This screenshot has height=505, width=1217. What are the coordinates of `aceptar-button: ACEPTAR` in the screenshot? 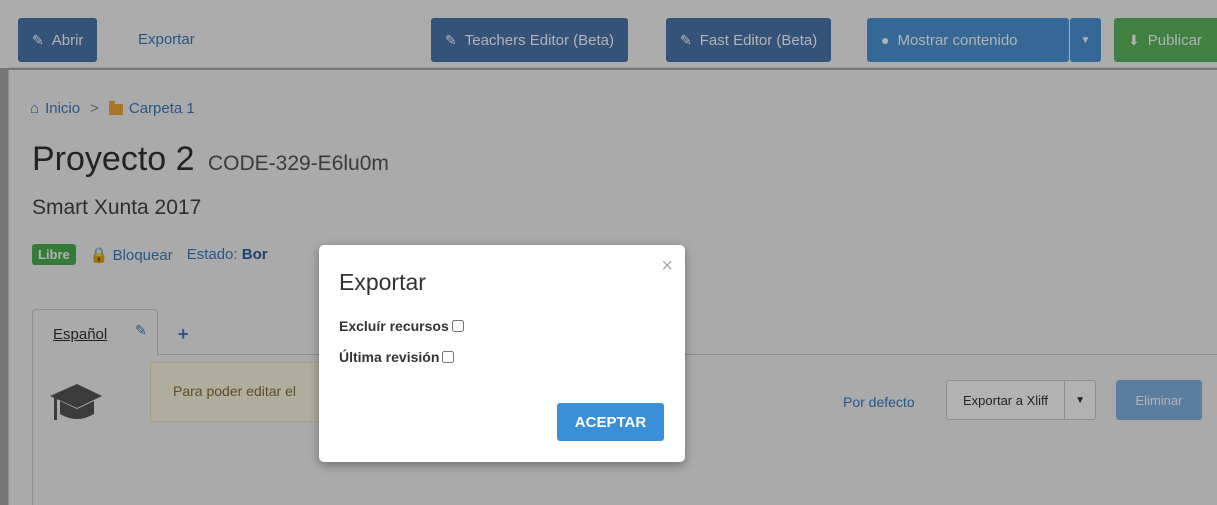 It's located at (610, 422).